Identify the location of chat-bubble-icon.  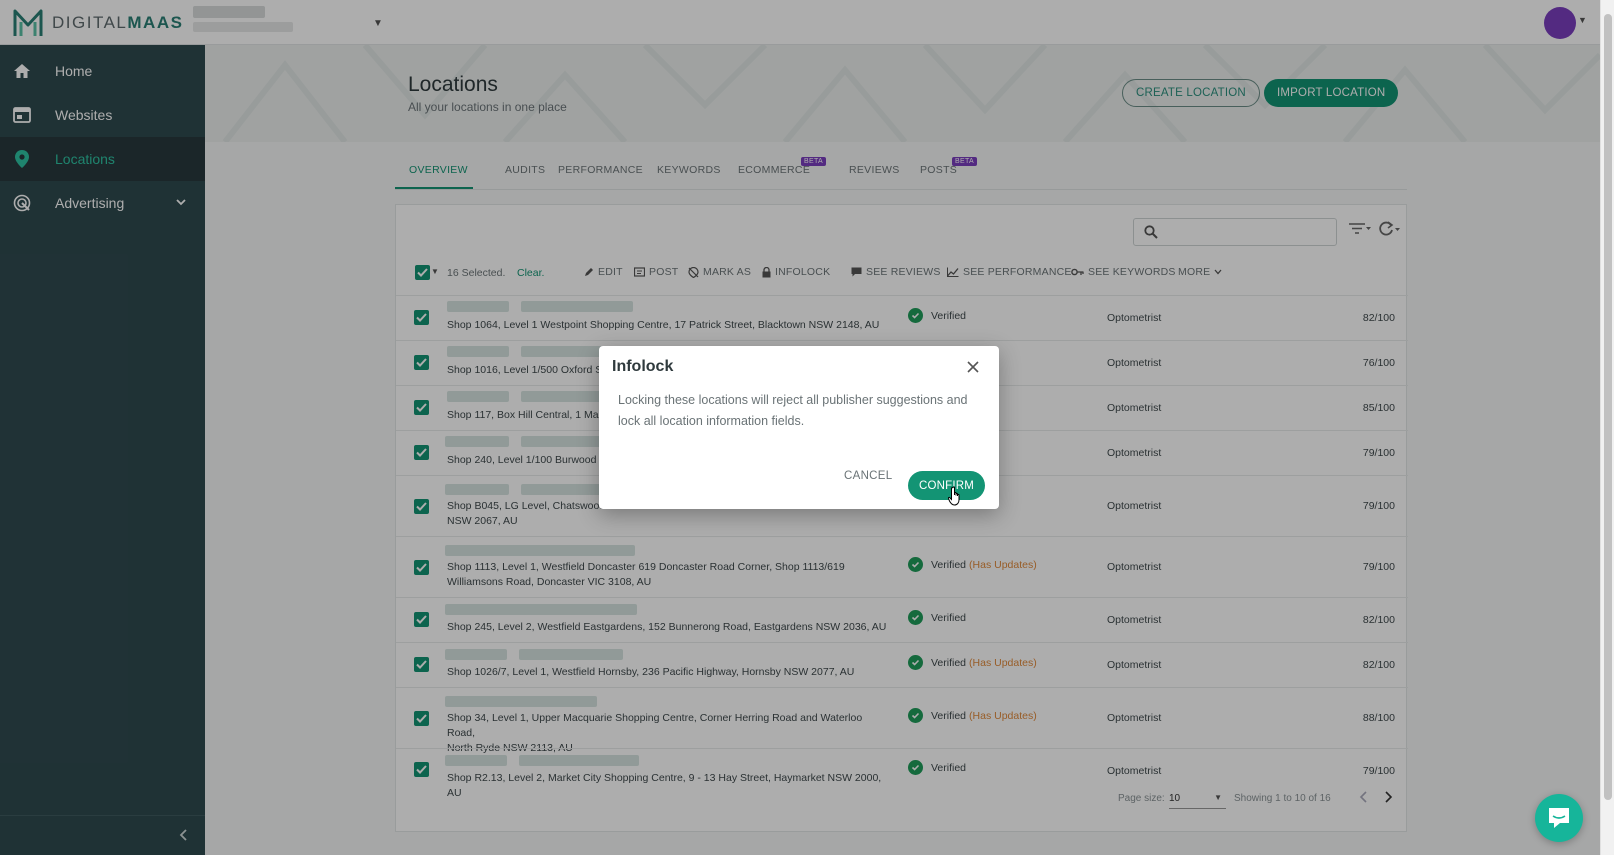
(1559, 818).